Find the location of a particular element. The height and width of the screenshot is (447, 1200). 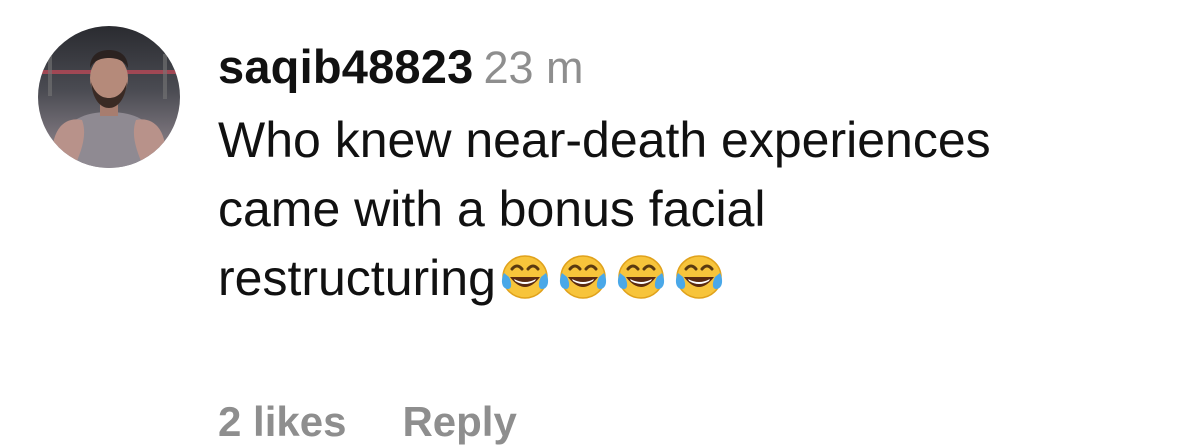

comment-timestamp: 23 m is located at coordinates (533, 67).